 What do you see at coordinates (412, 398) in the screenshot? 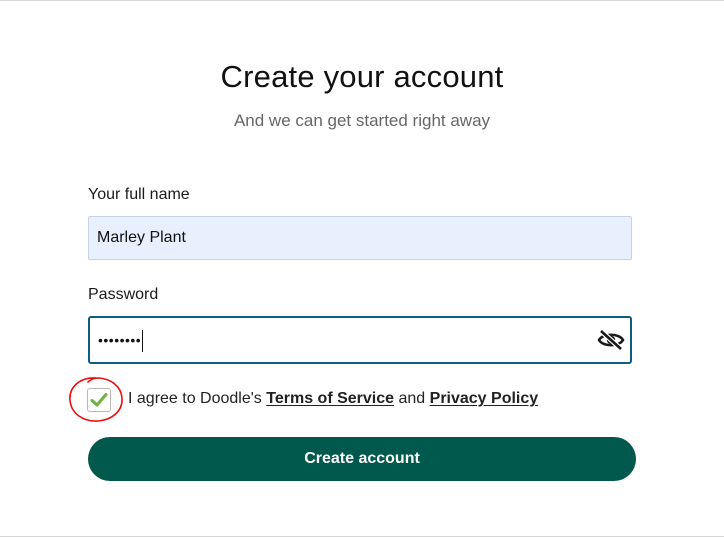
I see `agree-and: and` at bounding box center [412, 398].